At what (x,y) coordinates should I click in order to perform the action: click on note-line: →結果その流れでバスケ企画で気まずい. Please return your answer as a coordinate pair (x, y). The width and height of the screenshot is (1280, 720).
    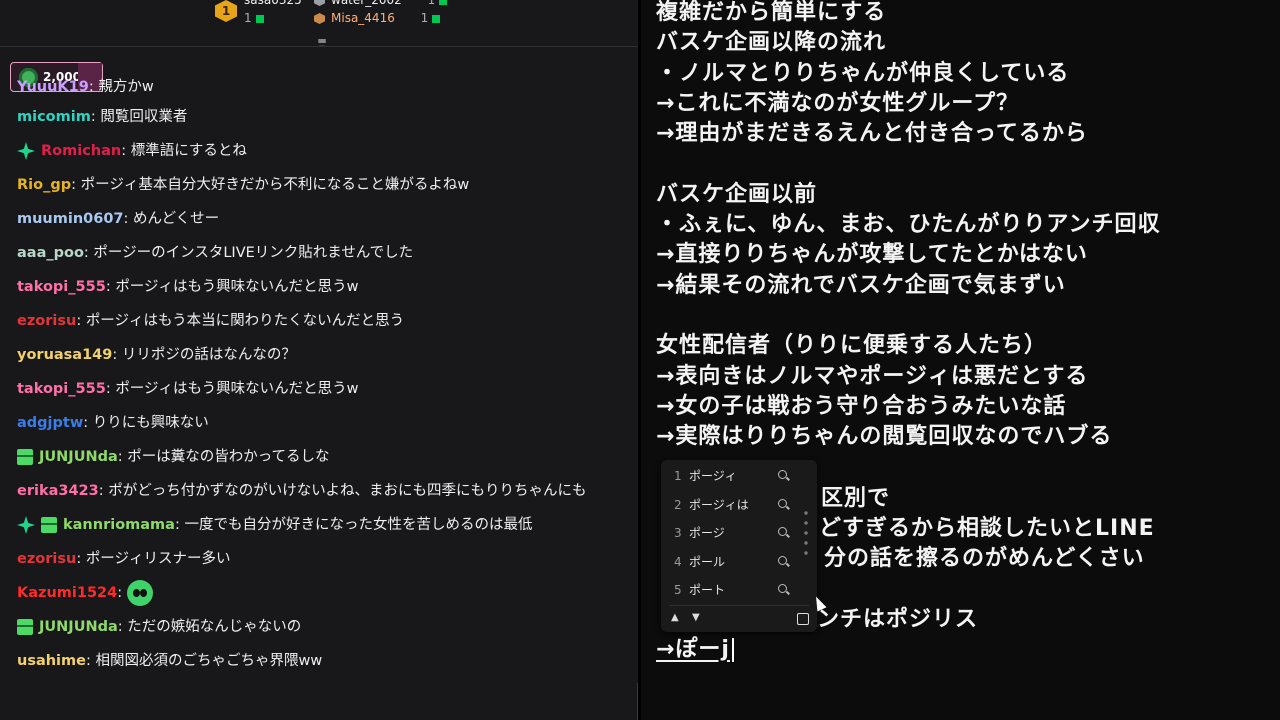
    Looking at the image, I should click on (861, 285).